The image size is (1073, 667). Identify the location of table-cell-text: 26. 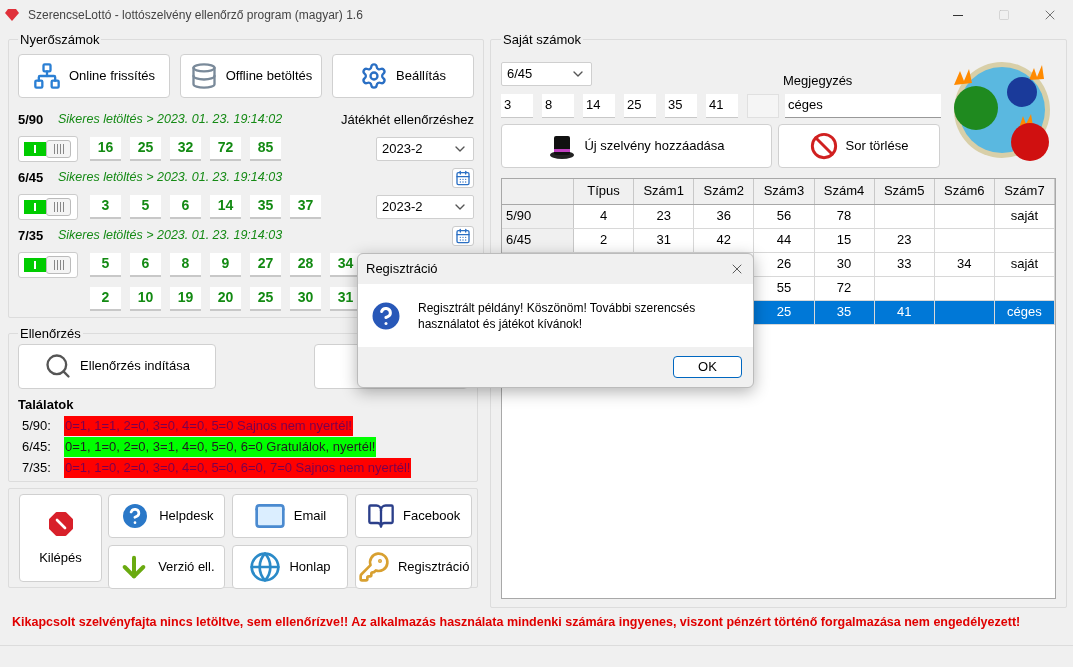
(784, 264).